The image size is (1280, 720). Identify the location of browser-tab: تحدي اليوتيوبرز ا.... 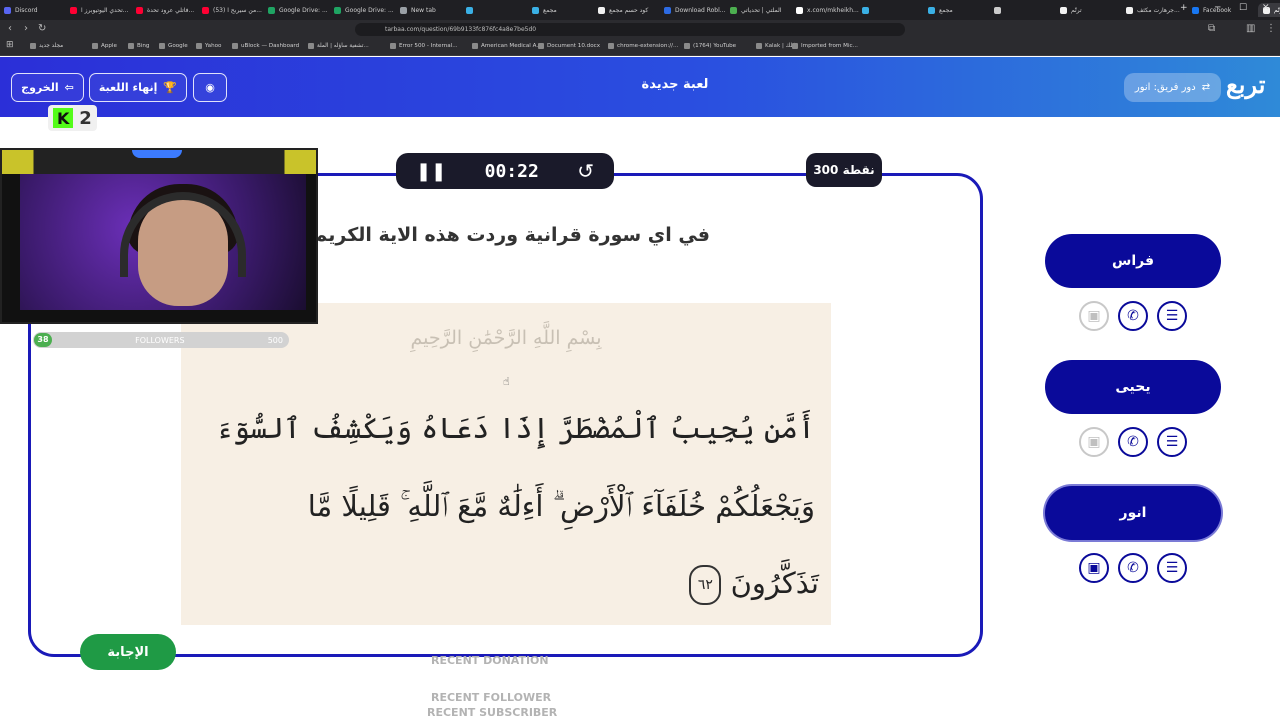
(103, 10).